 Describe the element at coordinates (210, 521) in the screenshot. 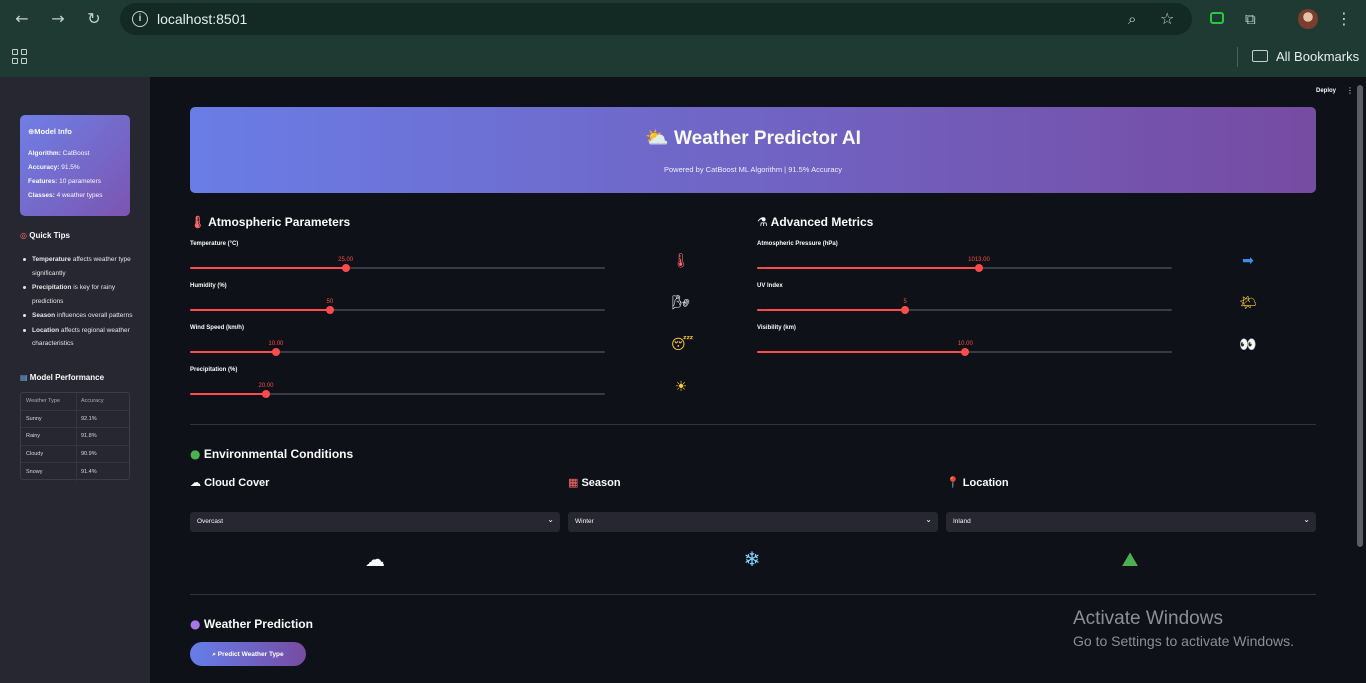

I see `cloud-cover-value: Overcast` at that location.